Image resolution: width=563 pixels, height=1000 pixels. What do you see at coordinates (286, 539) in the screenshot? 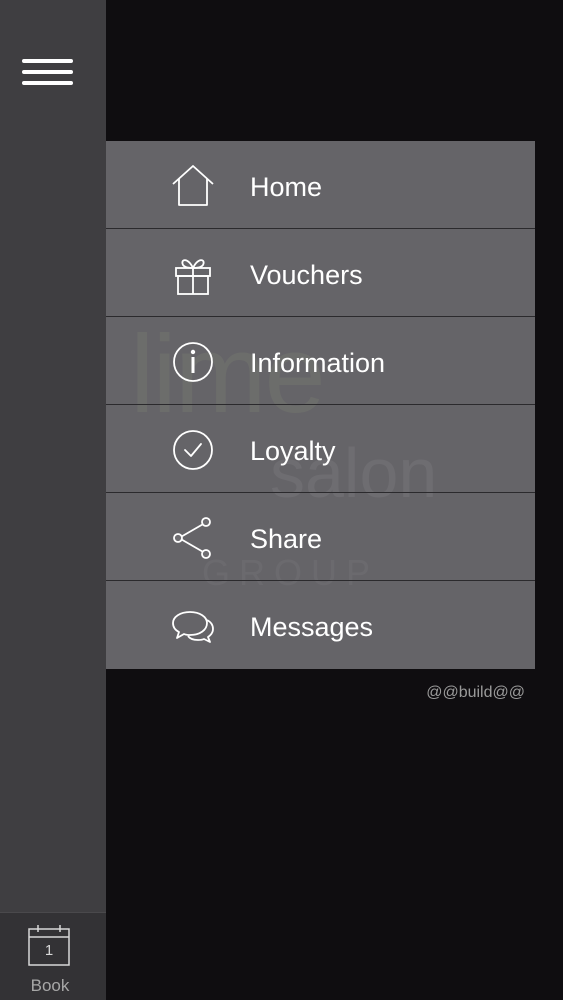
I see `menu-item-label: Share` at bounding box center [286, 539].